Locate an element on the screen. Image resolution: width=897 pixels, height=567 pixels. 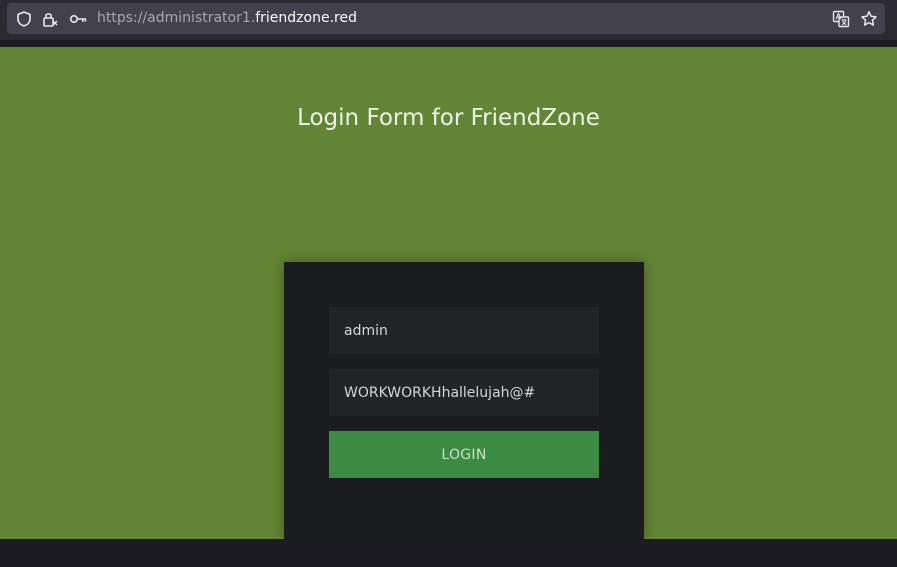
url-bar: https://administrator1.friendzone.red is located at coordinates (446, 18).